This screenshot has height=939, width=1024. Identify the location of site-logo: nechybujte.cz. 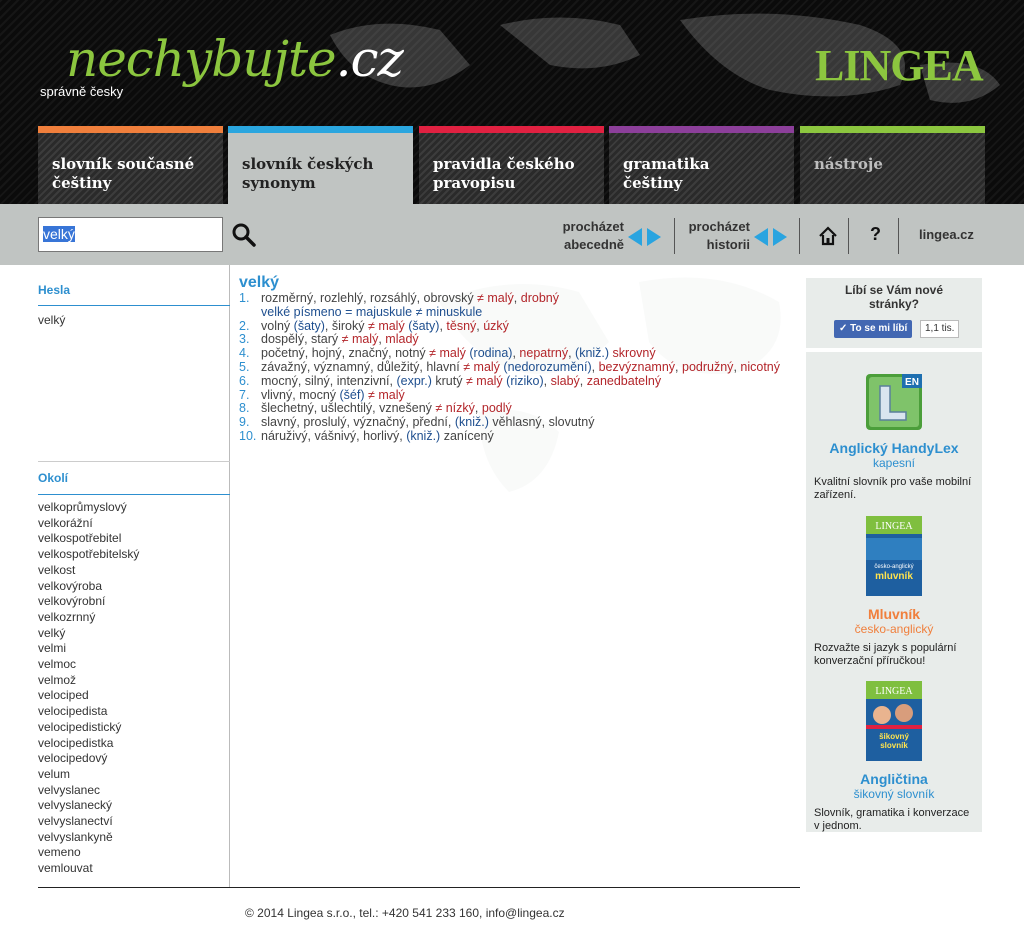
(235, 59).